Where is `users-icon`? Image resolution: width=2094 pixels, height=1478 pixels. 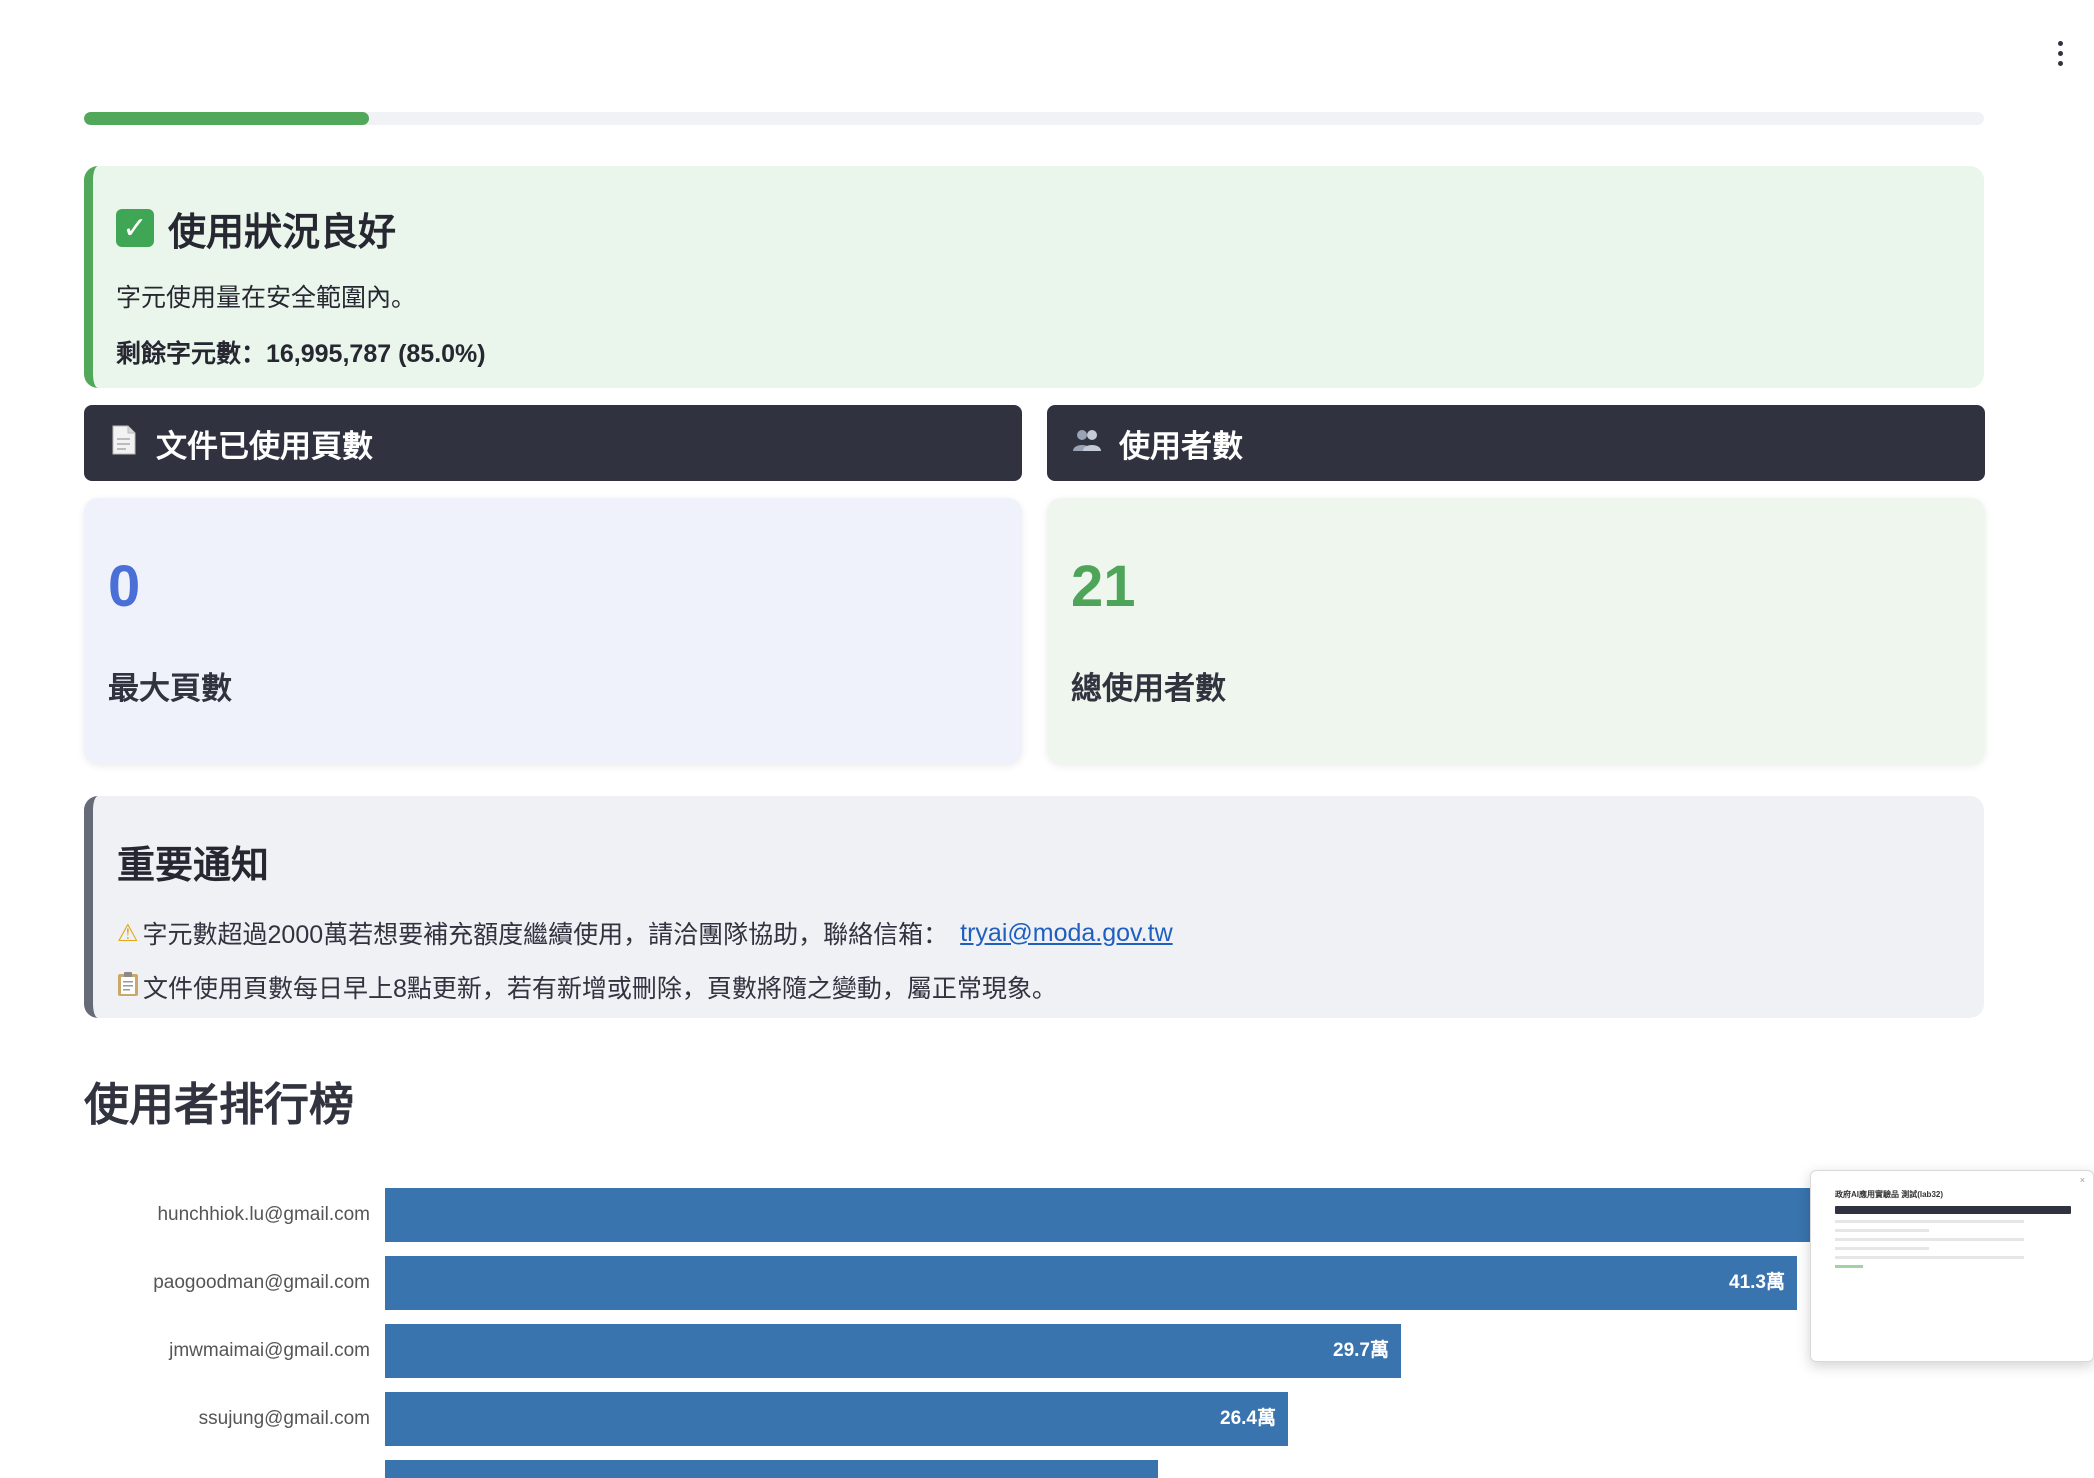 users-icon is located at coordinates (1087, 443).